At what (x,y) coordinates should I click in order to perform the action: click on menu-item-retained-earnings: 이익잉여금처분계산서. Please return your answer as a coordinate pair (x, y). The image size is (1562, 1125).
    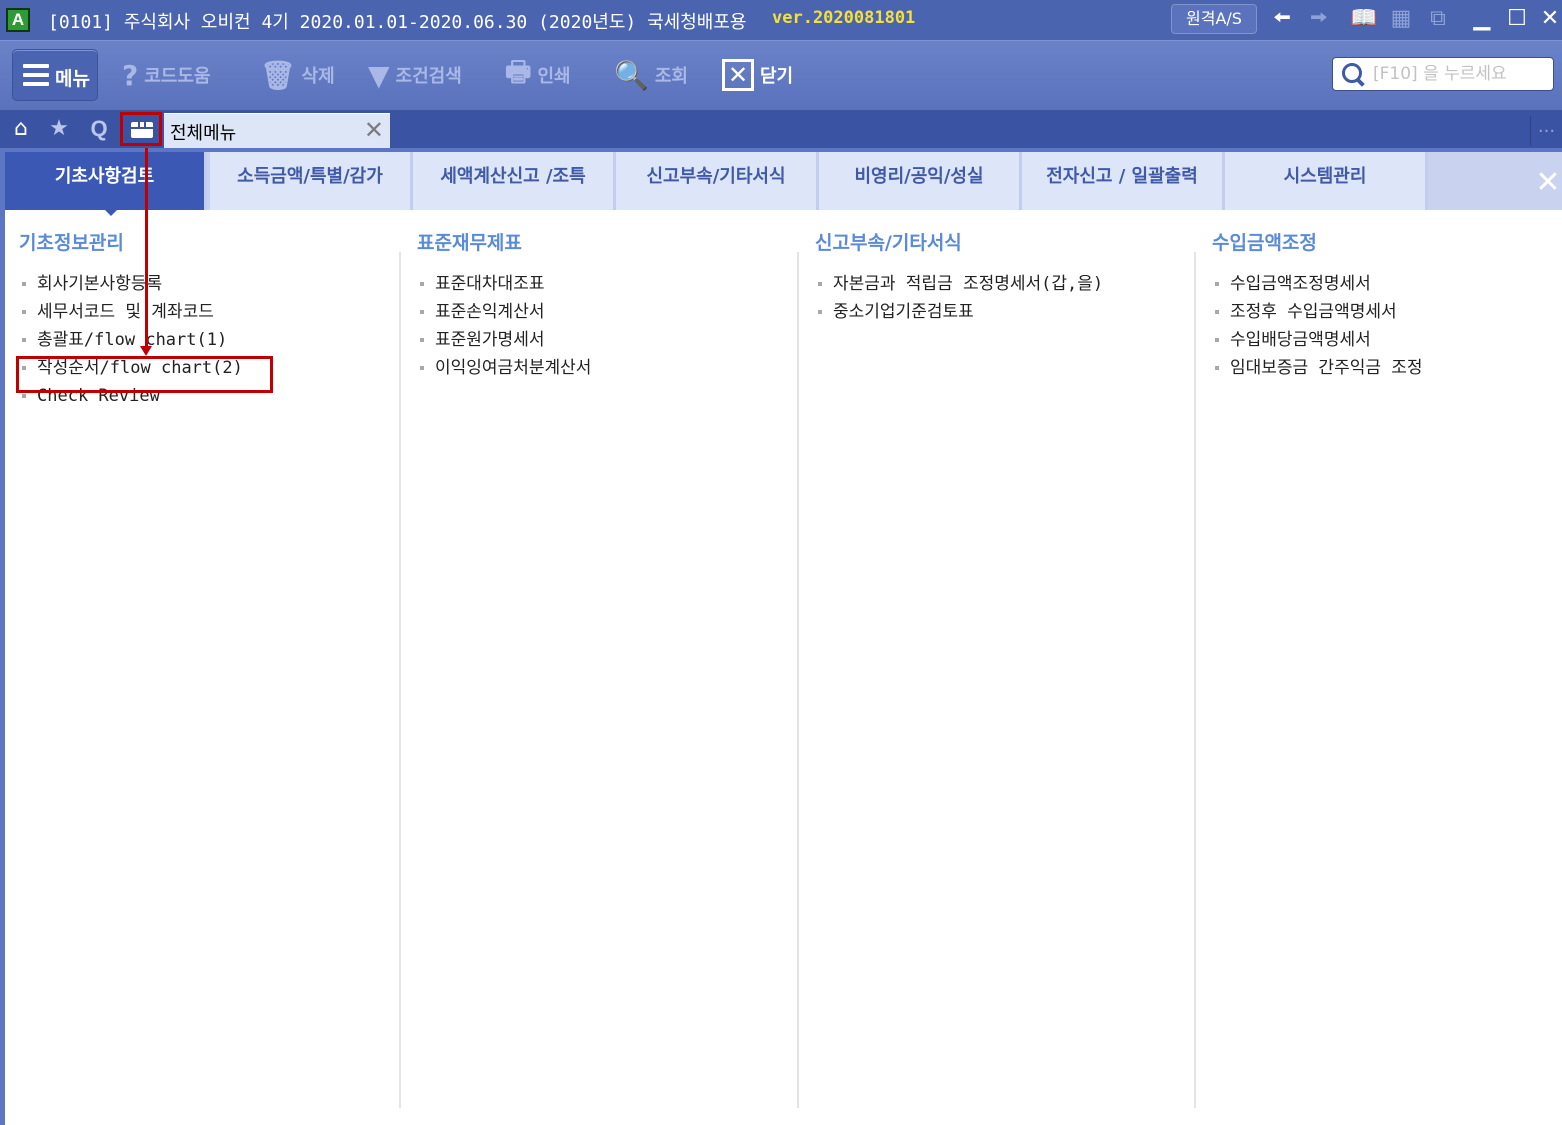
    Looking at the image, I should click on (607, 368).